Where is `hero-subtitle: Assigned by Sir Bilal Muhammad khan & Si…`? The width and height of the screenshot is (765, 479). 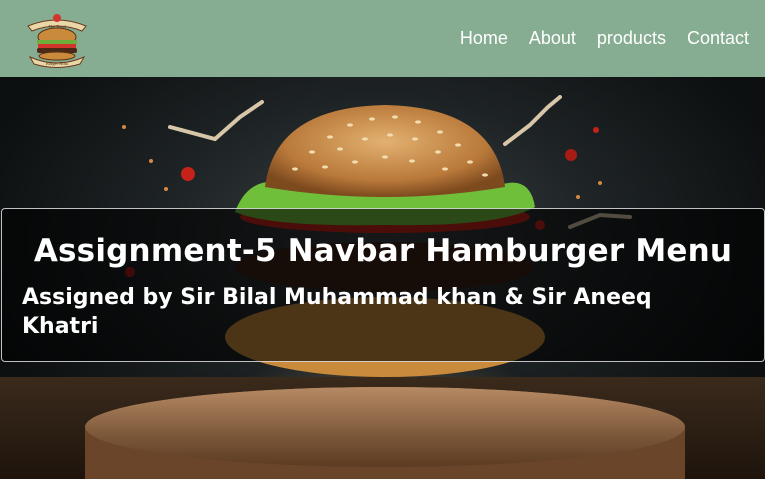
hero-subtitle: Assigned by Sir Bilal Muhammad khan & Si… is located at coordinates (337, 312).